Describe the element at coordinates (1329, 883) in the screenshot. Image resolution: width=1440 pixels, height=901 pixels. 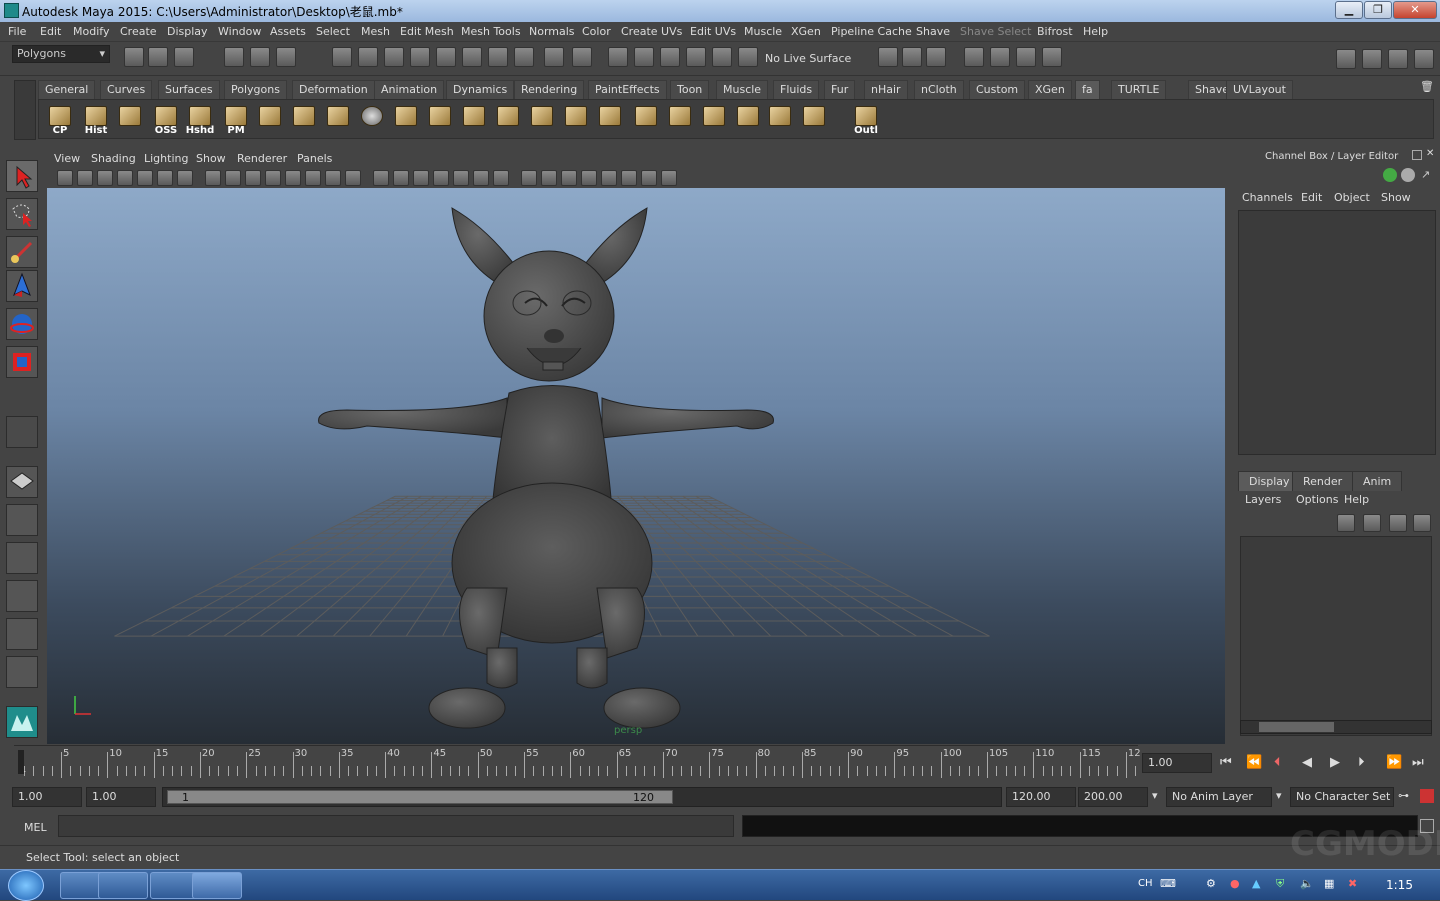
I see `network-icon: ▦` at that location.